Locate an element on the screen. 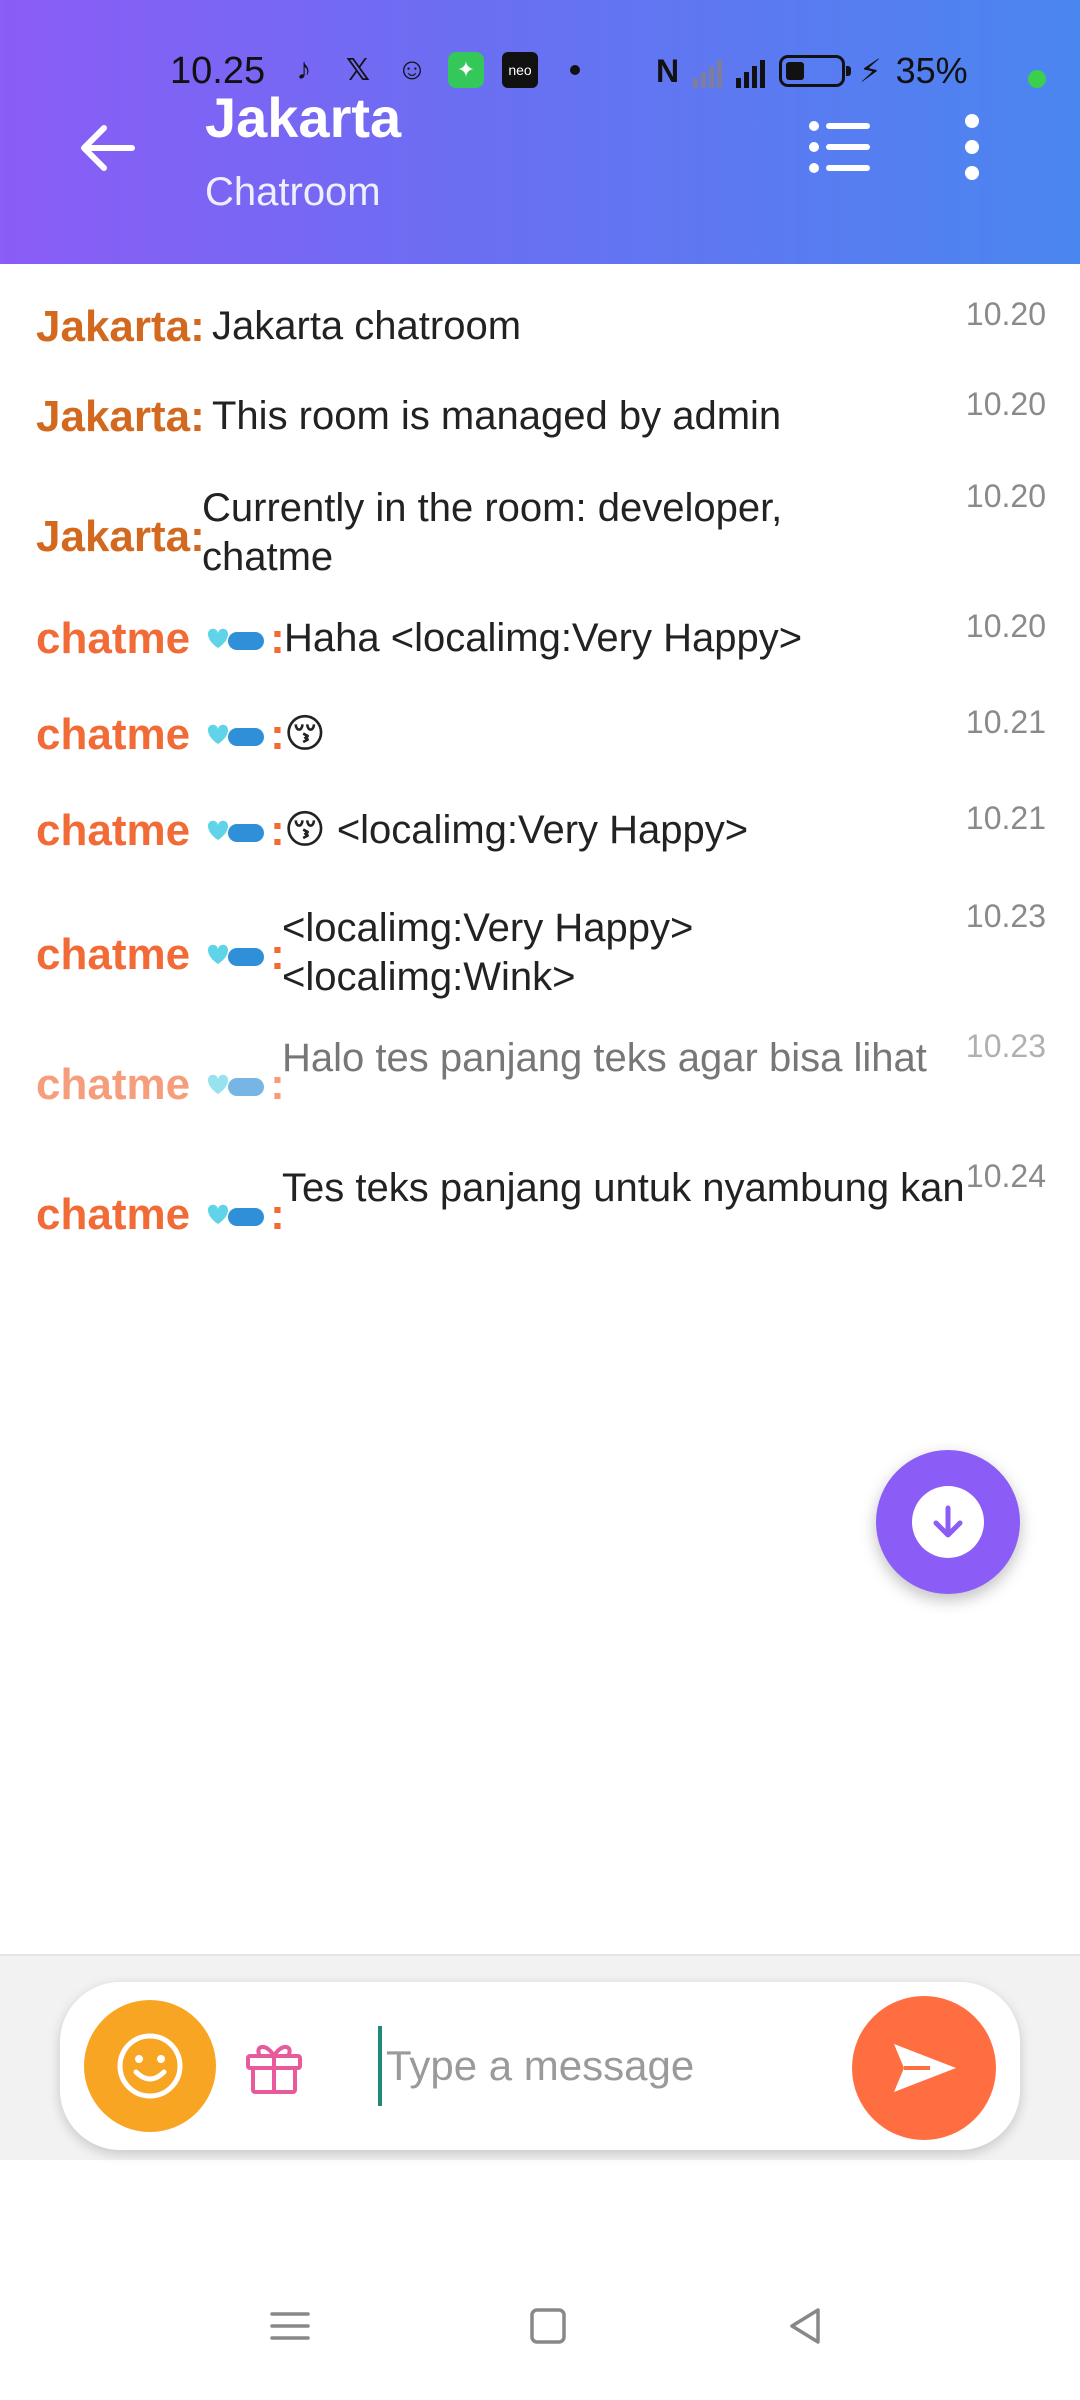 The height and width of the screenshot is (2400, 1080). smiley-icon is located at coordinates (150, 2066).